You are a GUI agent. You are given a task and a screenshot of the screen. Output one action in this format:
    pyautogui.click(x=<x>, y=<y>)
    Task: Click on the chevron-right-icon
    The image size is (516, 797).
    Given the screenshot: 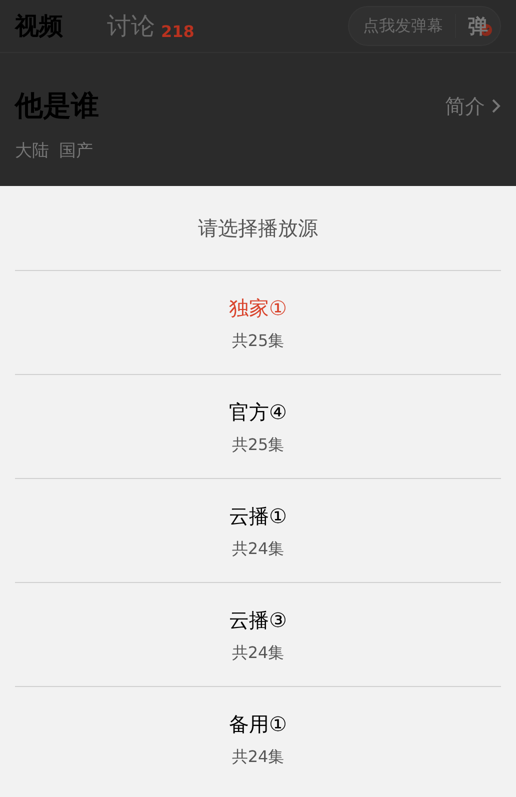 What is the action you would take?
    pyautogui.click(x=496, y=106)
    